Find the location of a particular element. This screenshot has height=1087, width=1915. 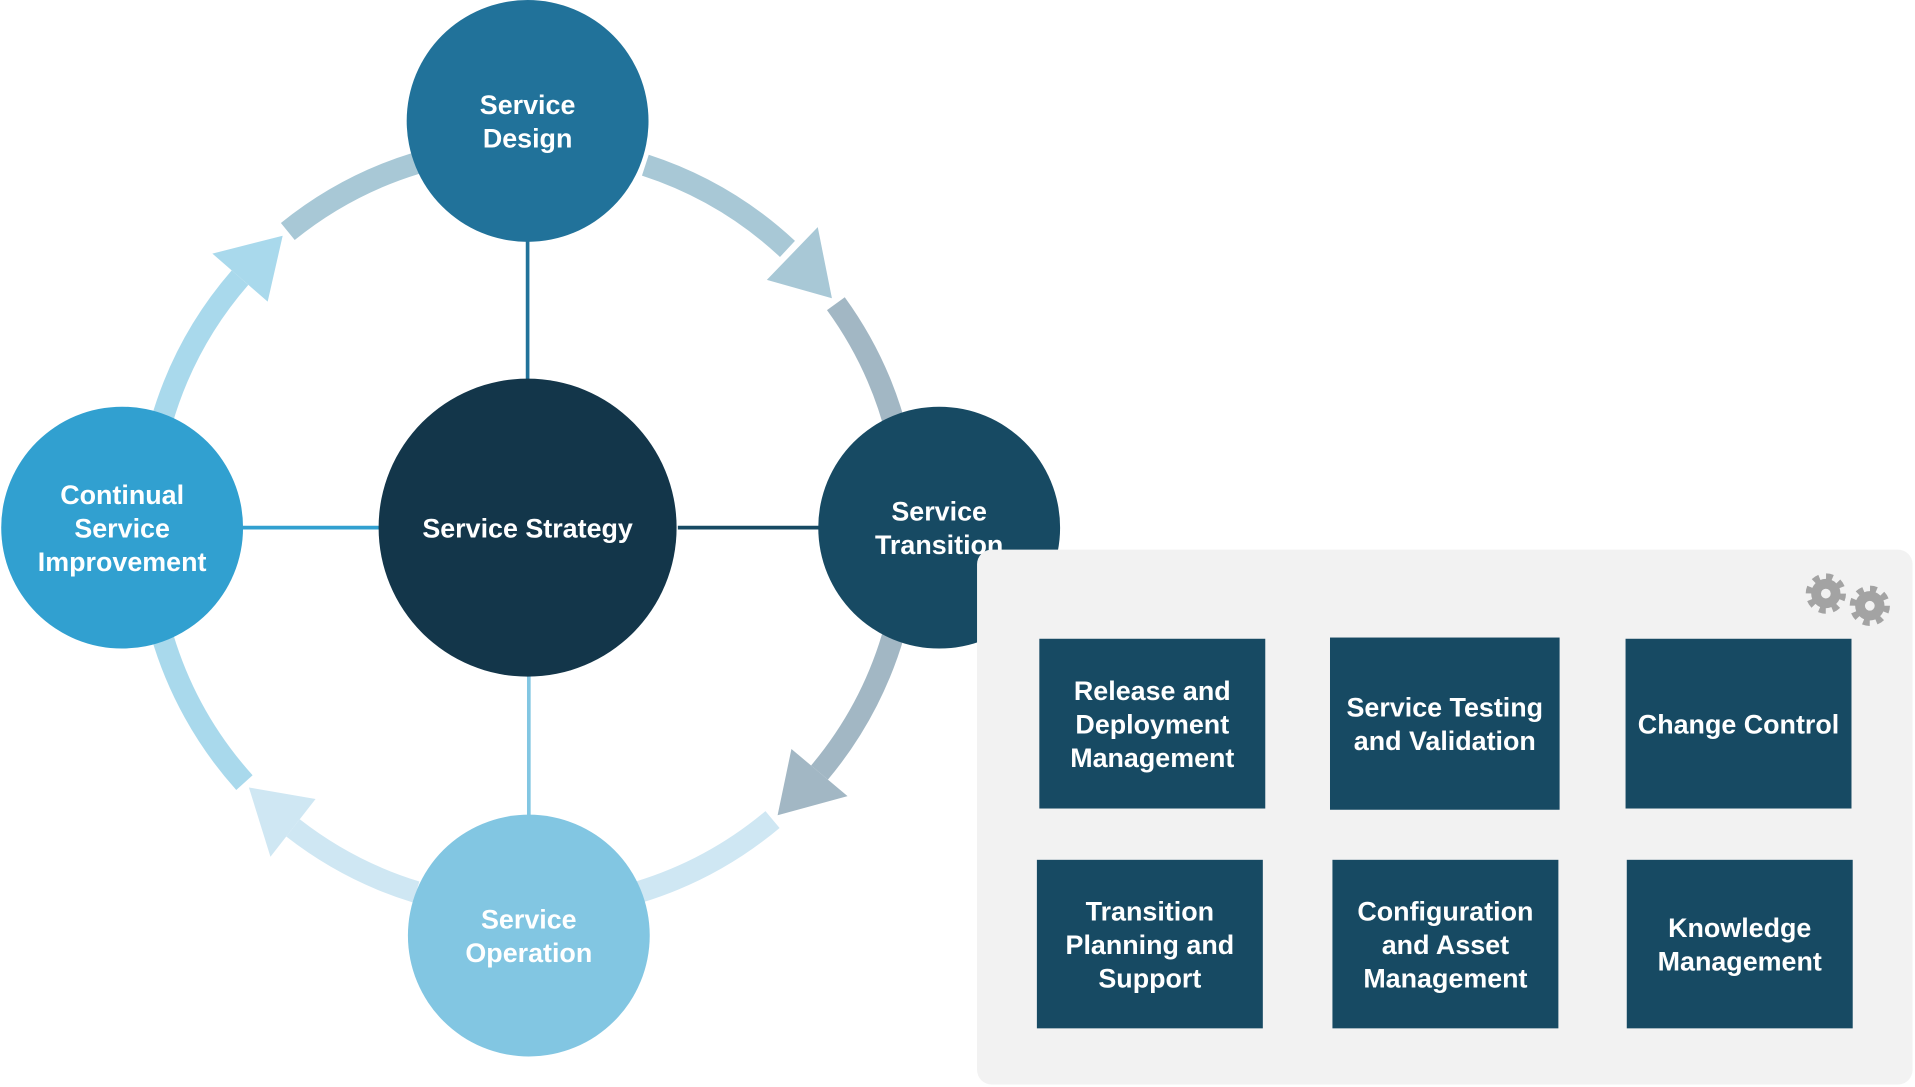

node-design: ServiceDesign is located at coordinates (527, 121).